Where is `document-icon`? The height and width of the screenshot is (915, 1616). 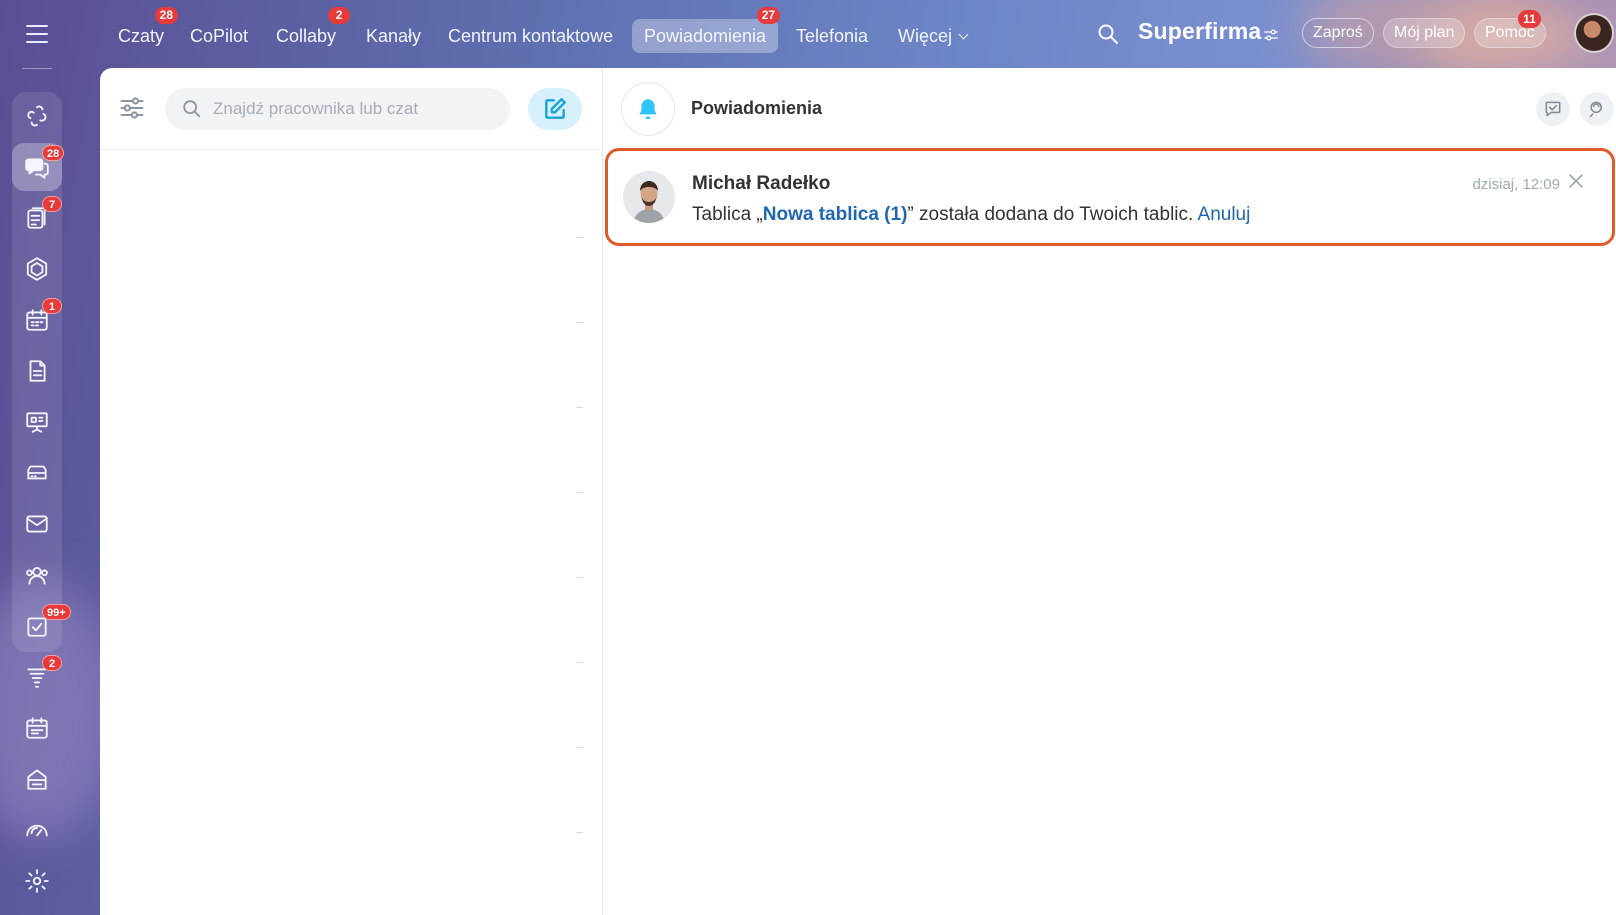 document-icon is located at coordinates (37, 371).